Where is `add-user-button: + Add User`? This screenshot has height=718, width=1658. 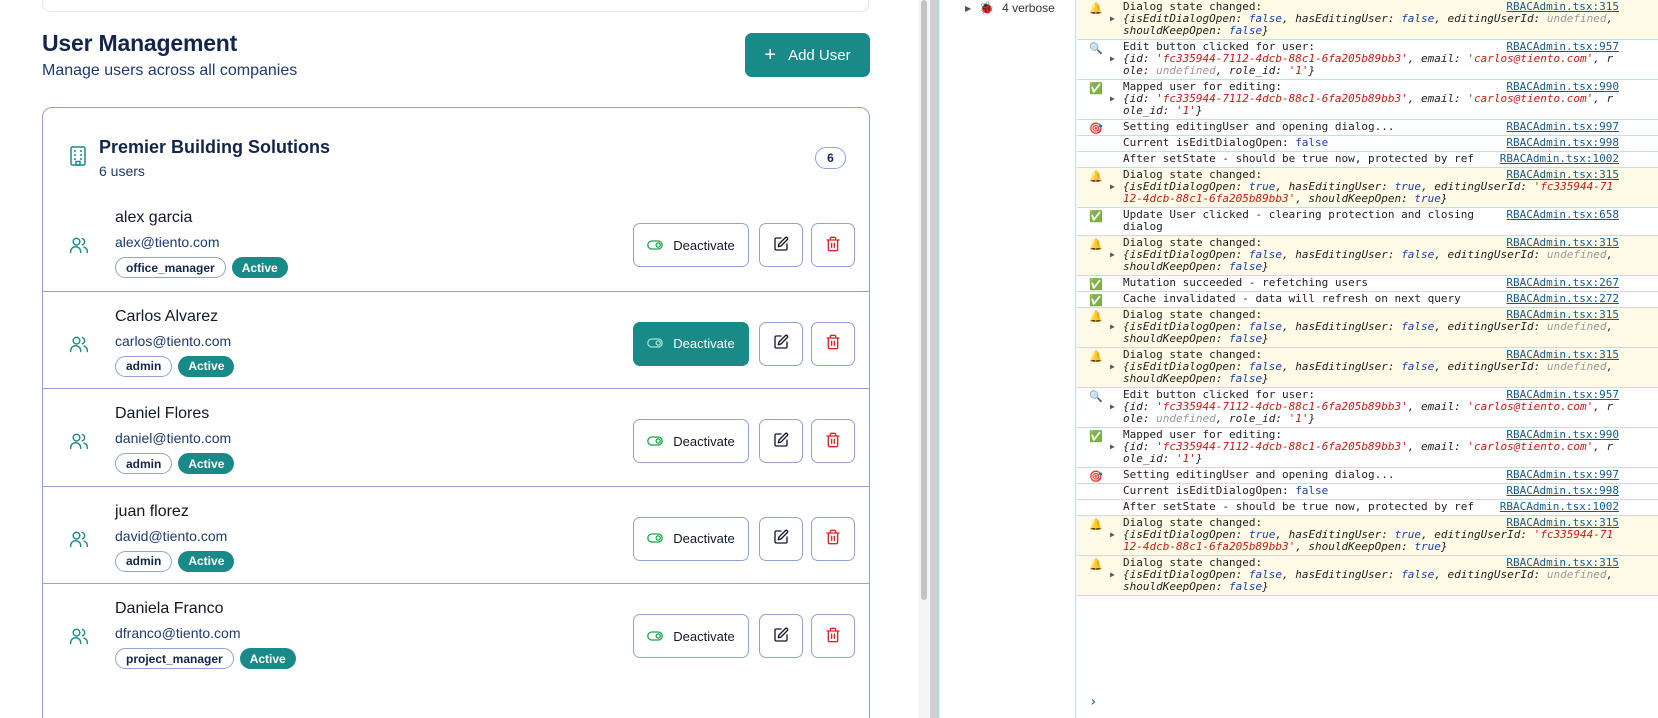
add-user-button: + Add User is located at coordinates (807, 55).